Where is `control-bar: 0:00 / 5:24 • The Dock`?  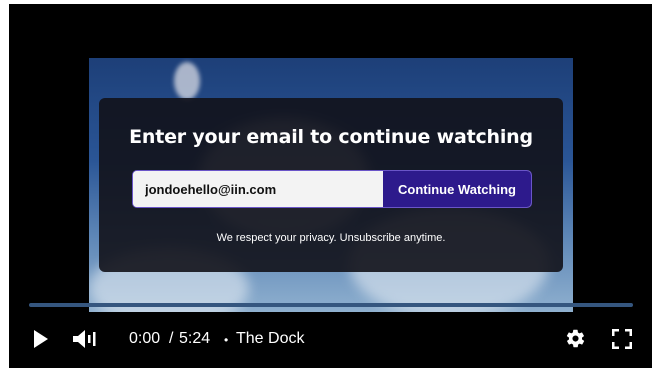
control-bar: 0:00 / 5:24 • The Dock is located at coordinates (330, 338).